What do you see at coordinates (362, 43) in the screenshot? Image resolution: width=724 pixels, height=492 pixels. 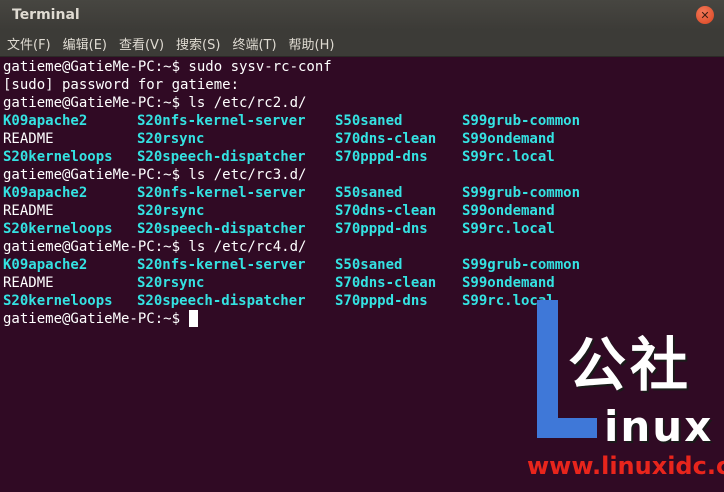 I see `menu-bar: 文件(F) 编辑(E) 查看(V) 搜索(S) 终端(T) 帮助(H)` at bounding box center [362, 43].